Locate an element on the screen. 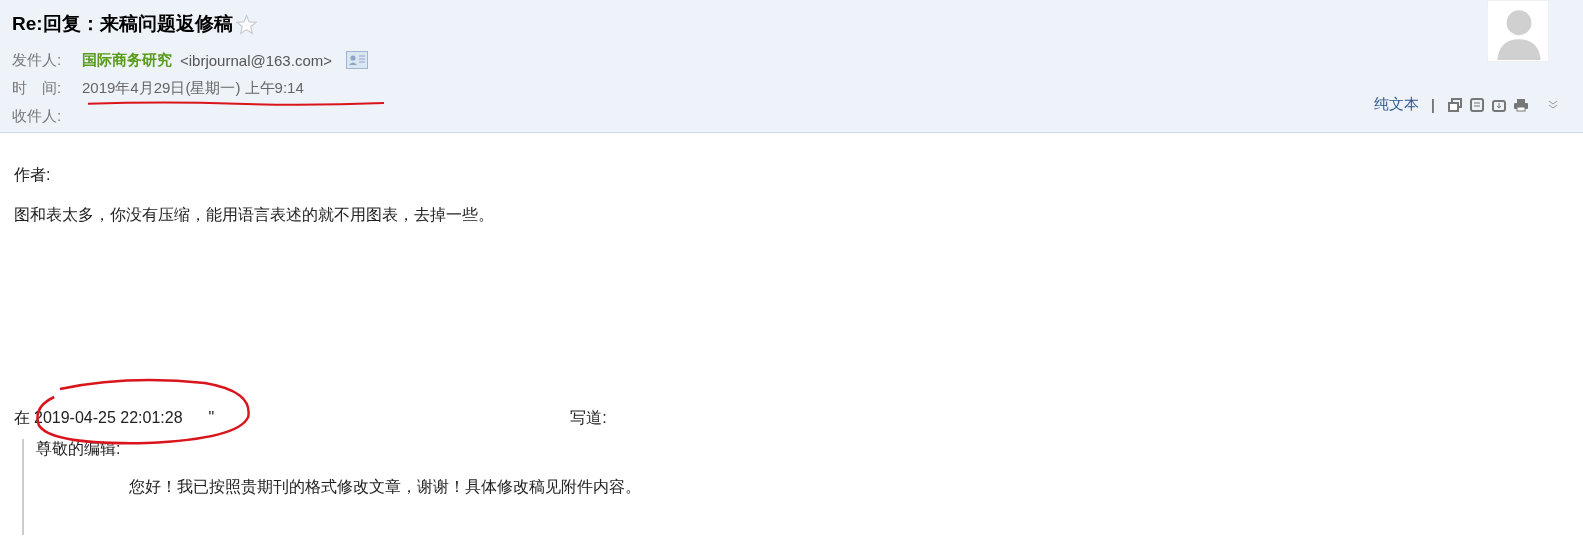  quote-suffix: 写道: is located at coordinates (588, 417).